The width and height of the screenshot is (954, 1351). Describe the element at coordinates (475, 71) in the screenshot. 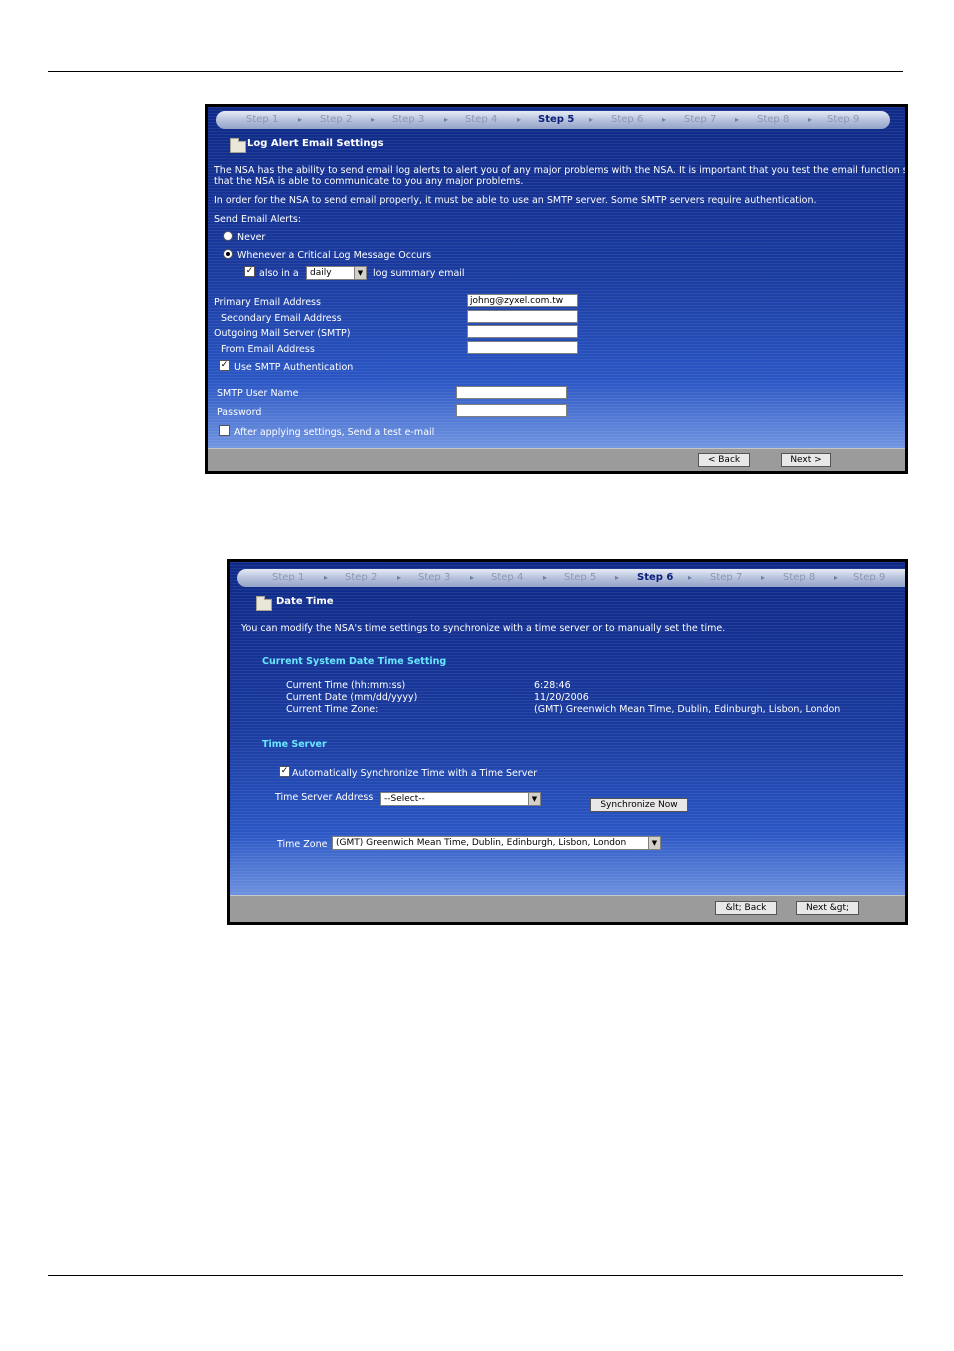

I see `page-top-rule` at that location.